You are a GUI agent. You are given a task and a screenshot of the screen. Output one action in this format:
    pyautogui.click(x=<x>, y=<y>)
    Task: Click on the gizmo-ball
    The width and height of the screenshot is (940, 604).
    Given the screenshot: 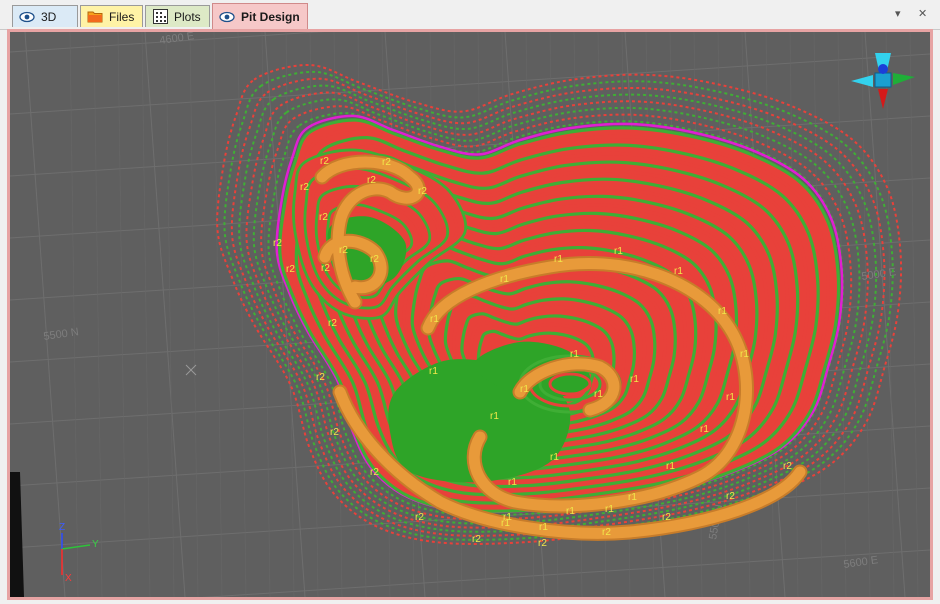 What is the action you would take?
    pyautogui.click(x=883, y=69)
    